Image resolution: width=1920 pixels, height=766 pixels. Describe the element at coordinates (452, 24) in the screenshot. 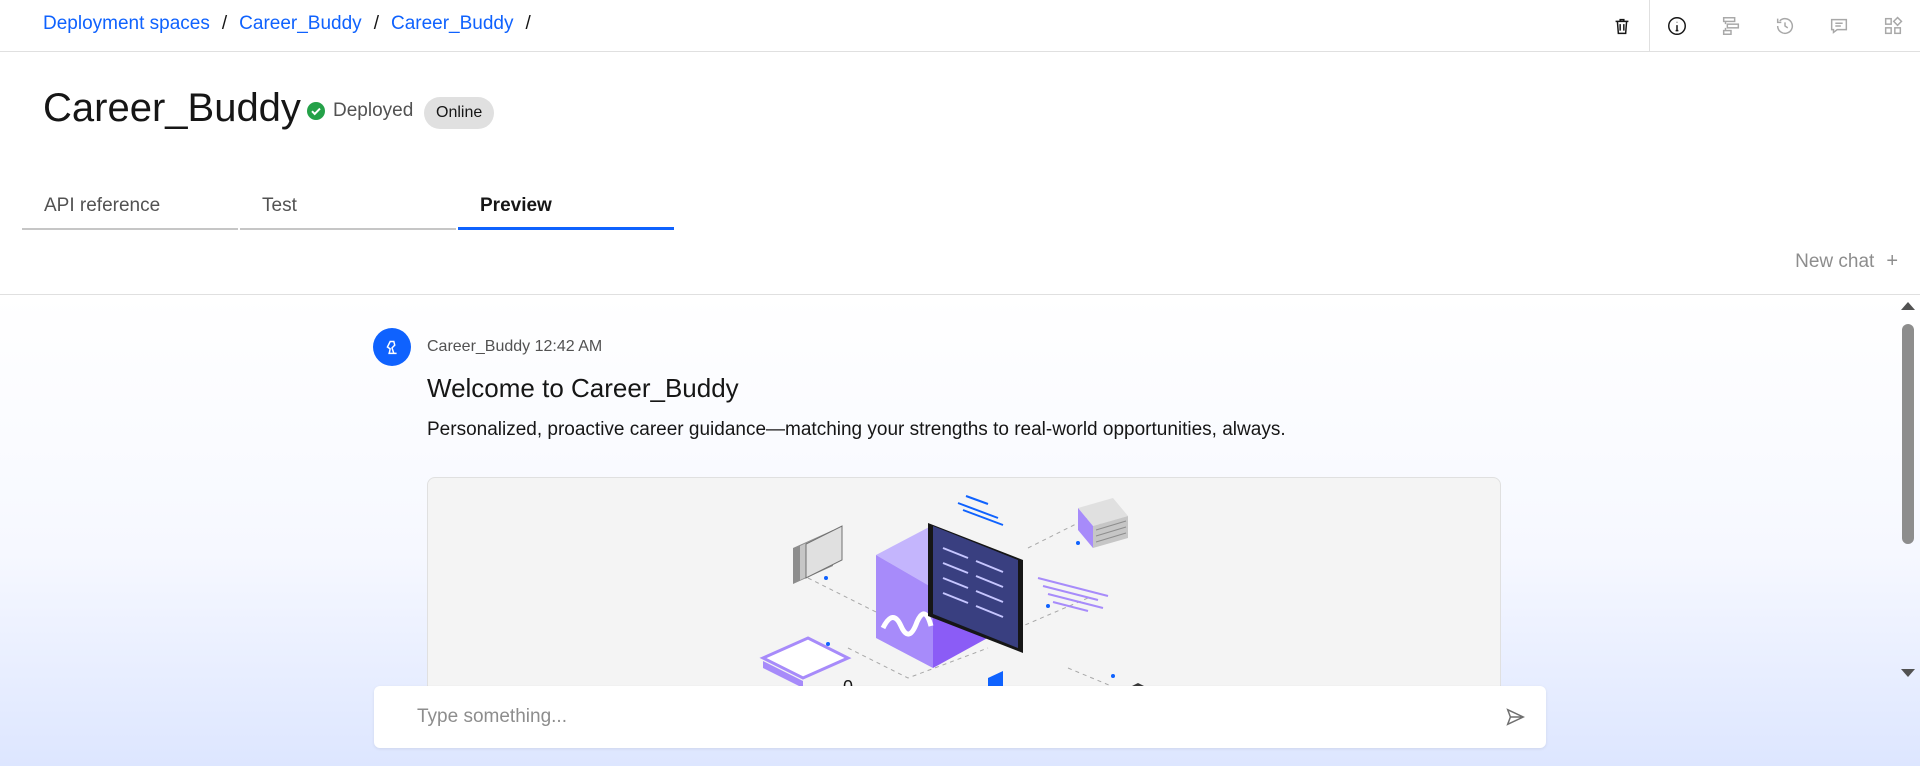

I see `breadcrumb-deployment: Career_Buddy` at that location.